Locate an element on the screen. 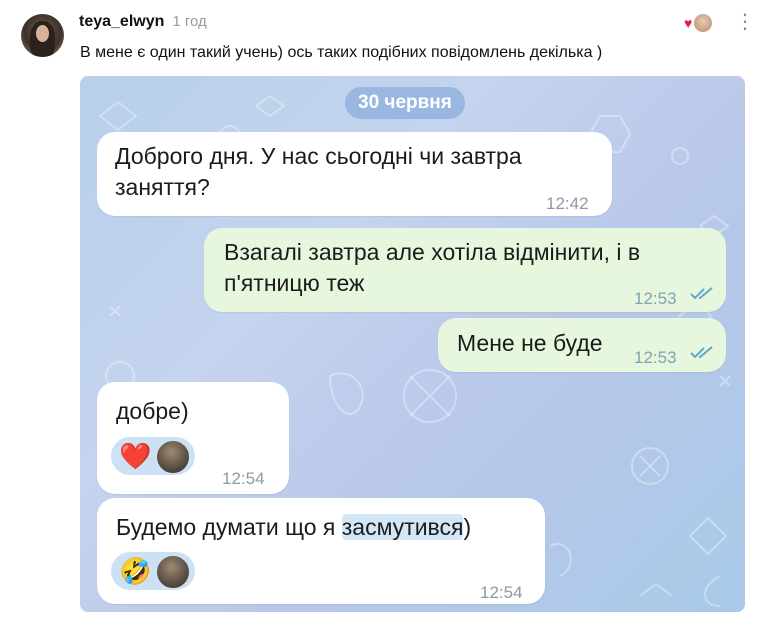  message-text-end: ) is located at coordinates (467, 527).